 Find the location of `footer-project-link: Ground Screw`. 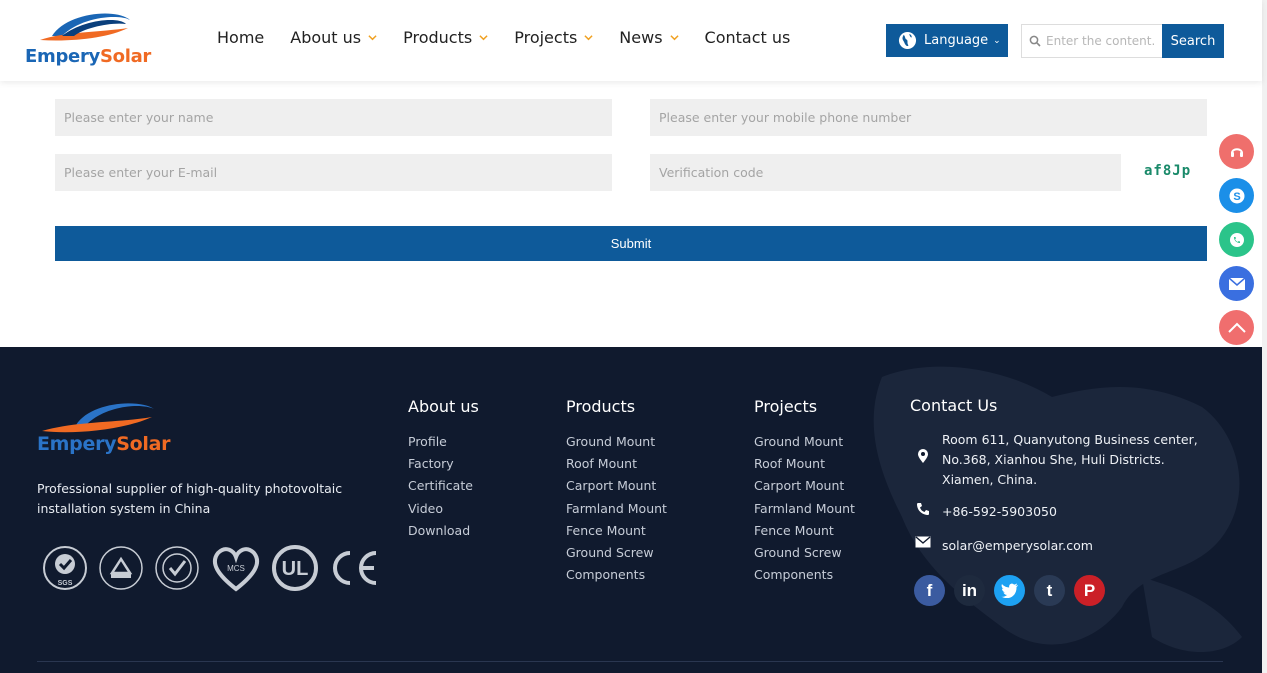

footer-project-link: Ground Screw is located at coordinates (804, 555).